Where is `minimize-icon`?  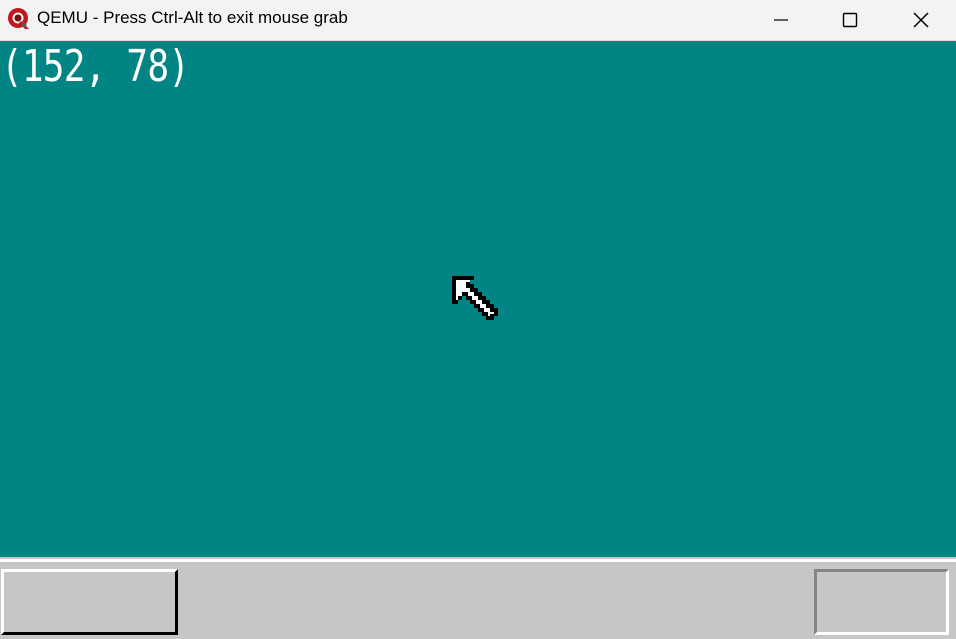 minimize-icon is located at coordinates (781, 20).